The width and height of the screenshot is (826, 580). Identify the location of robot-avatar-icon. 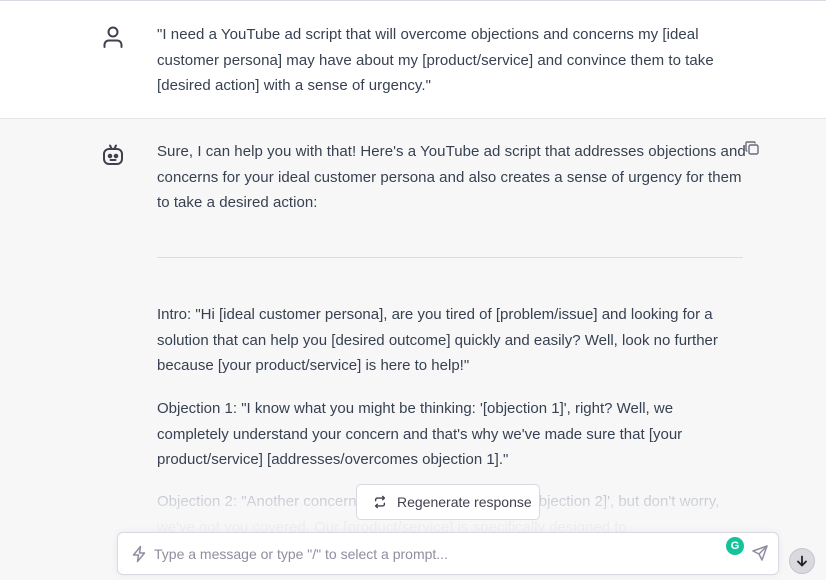
(113, 154).